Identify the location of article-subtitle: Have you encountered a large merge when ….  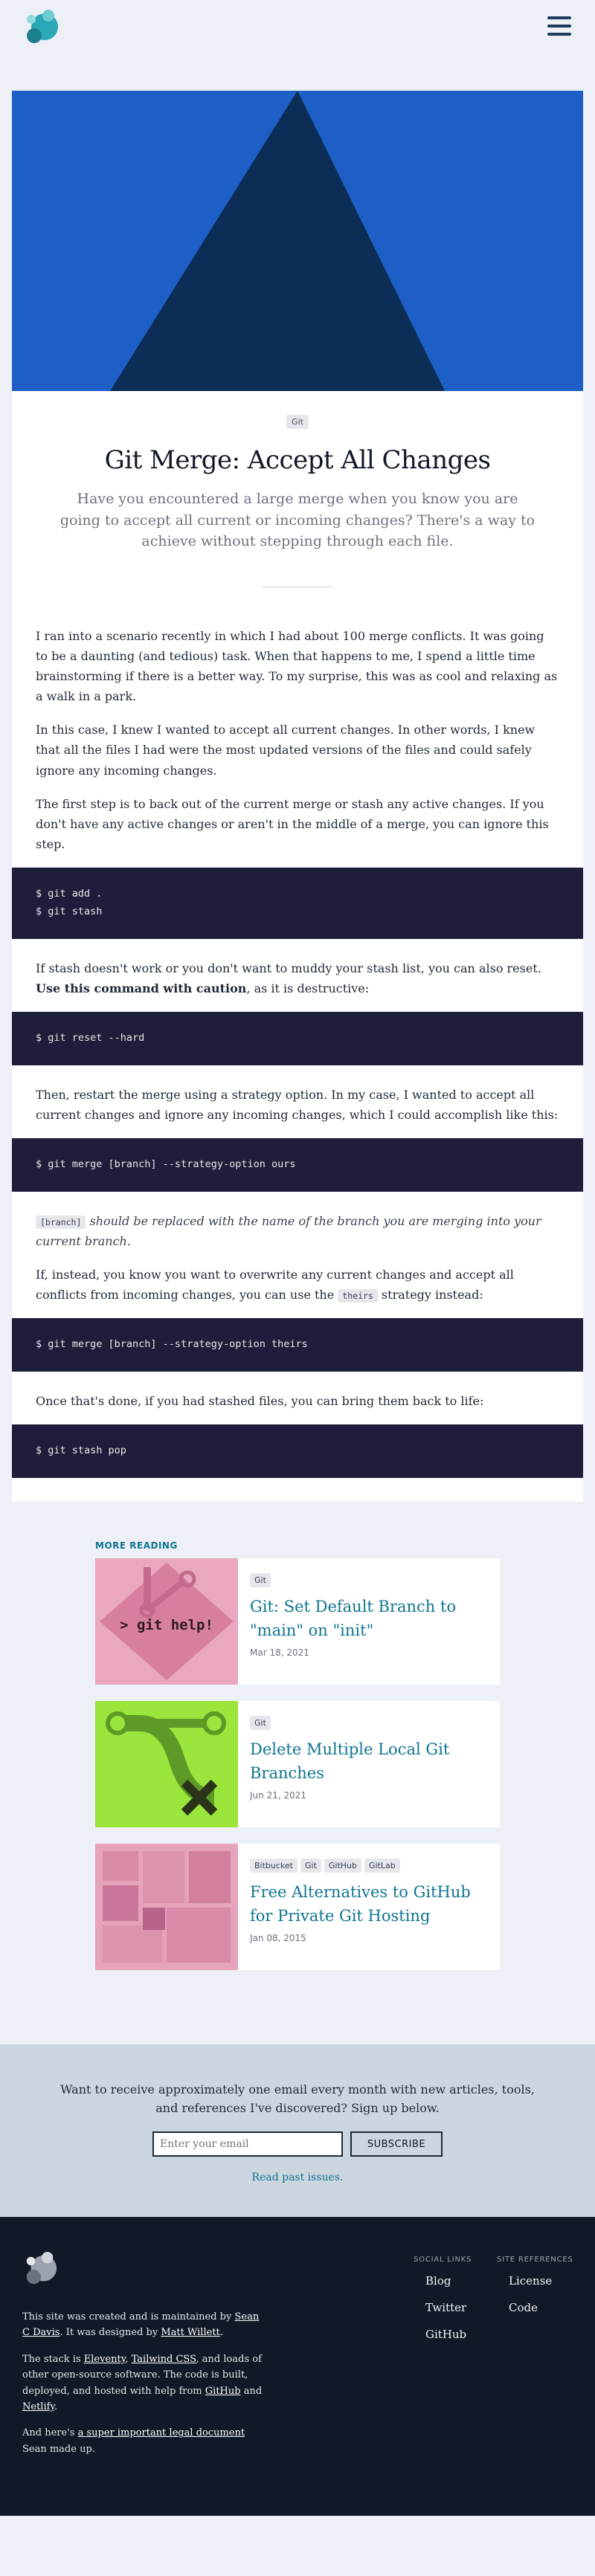
(298, 520).